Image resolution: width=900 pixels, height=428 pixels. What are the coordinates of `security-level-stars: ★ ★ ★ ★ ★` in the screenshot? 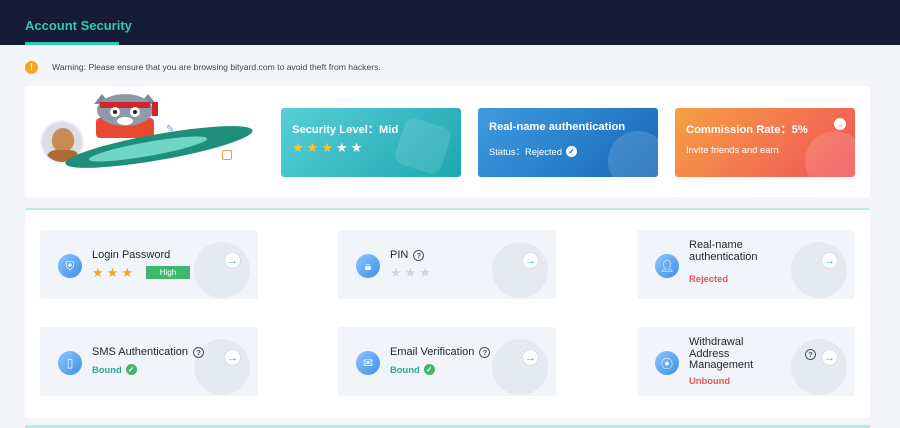 It's located at (327, 147).